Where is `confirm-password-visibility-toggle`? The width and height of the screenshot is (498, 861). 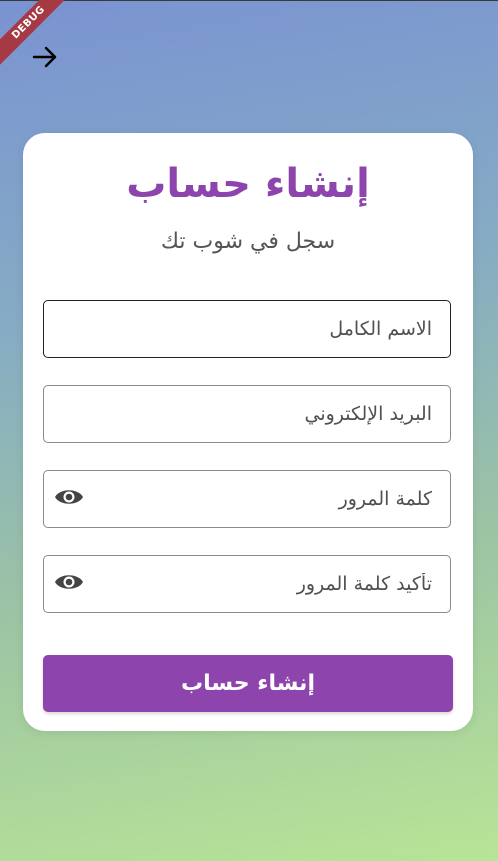 confirm-password-visibility-toggle is located at coordinates (69, 584).